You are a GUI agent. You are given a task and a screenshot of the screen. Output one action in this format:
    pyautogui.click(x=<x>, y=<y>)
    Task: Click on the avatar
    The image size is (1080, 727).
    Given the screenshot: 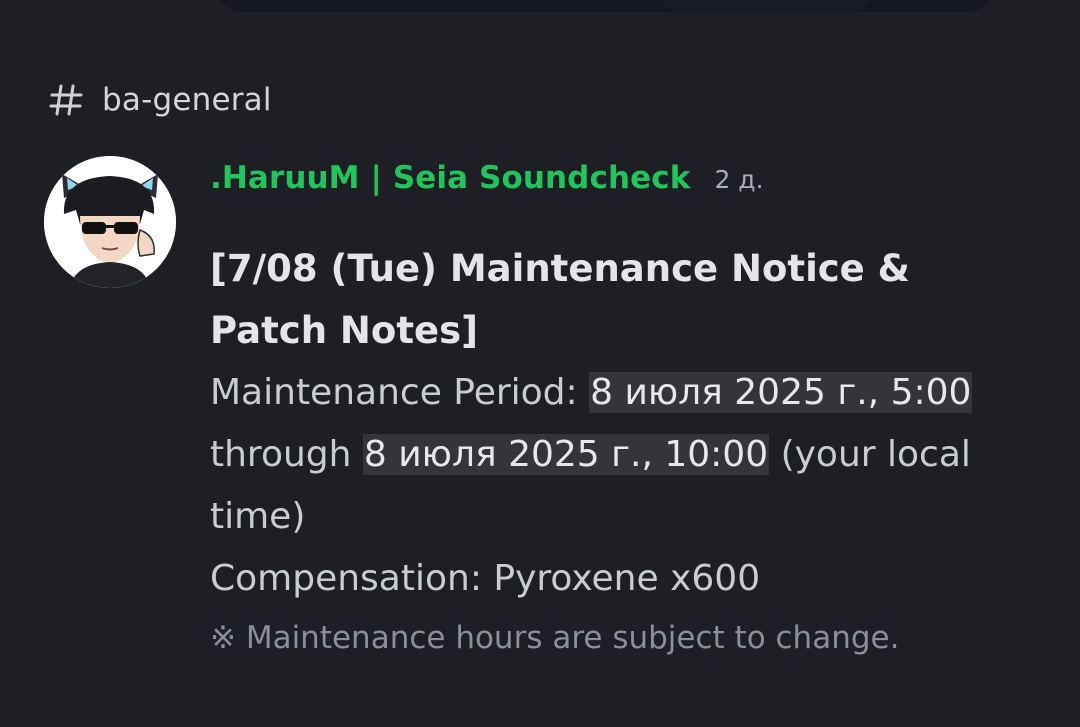 What is the action you would take?
    pyautogui.click(x=110, y=222)
    